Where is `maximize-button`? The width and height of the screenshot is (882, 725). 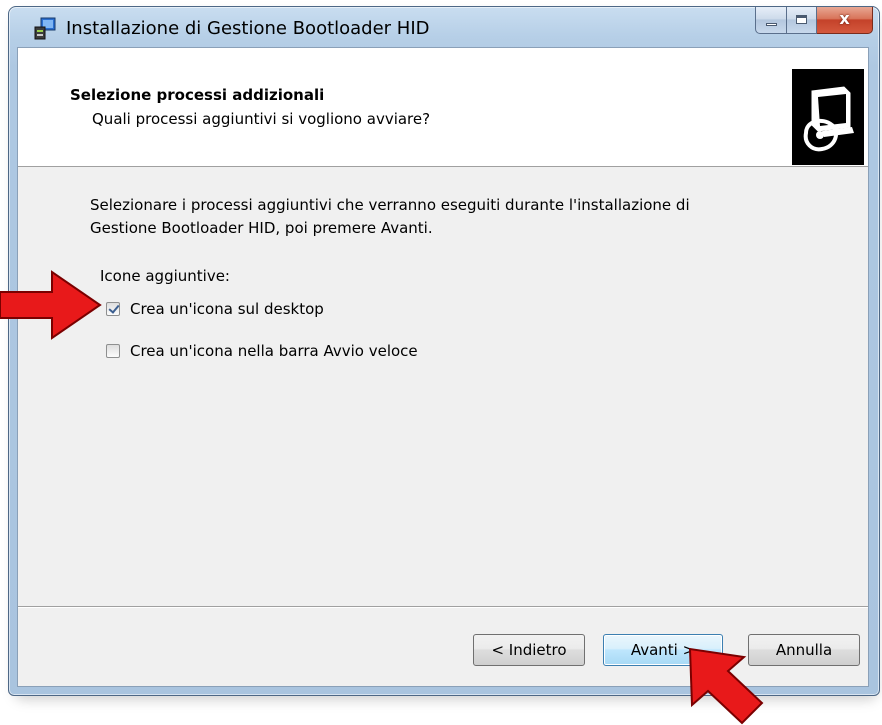
maximize-button is located at coordinates (802, 20).